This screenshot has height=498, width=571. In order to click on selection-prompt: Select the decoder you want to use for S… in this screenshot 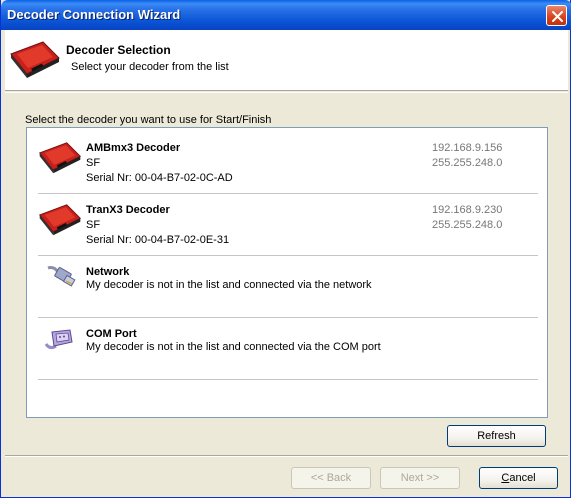, I will do `click(148, 120)`.